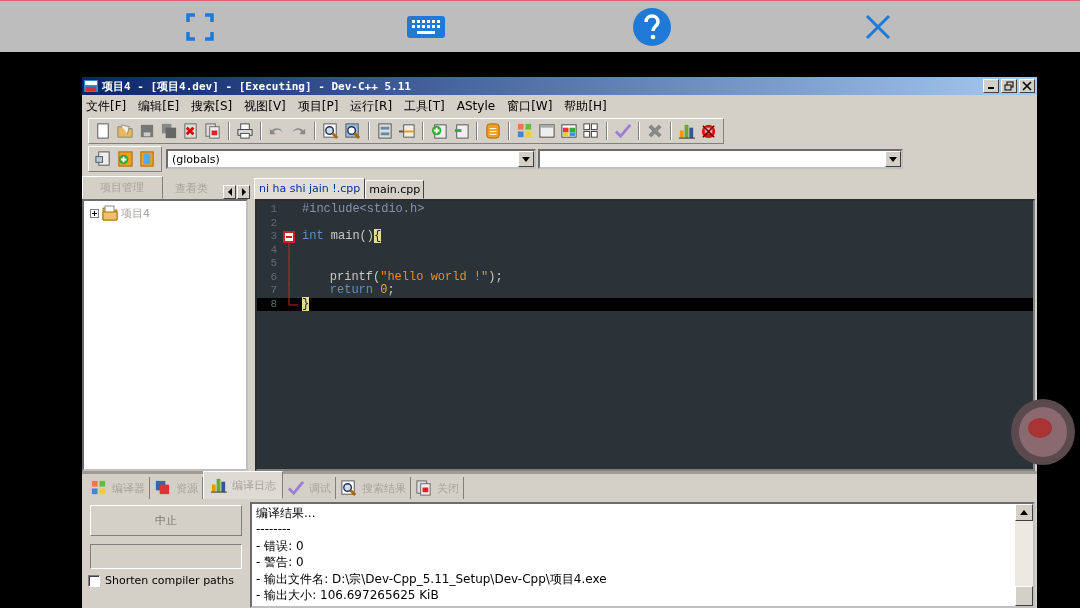 This screenshot has height=608, width=1080. I want to click on window-icon, so click(547, 131).